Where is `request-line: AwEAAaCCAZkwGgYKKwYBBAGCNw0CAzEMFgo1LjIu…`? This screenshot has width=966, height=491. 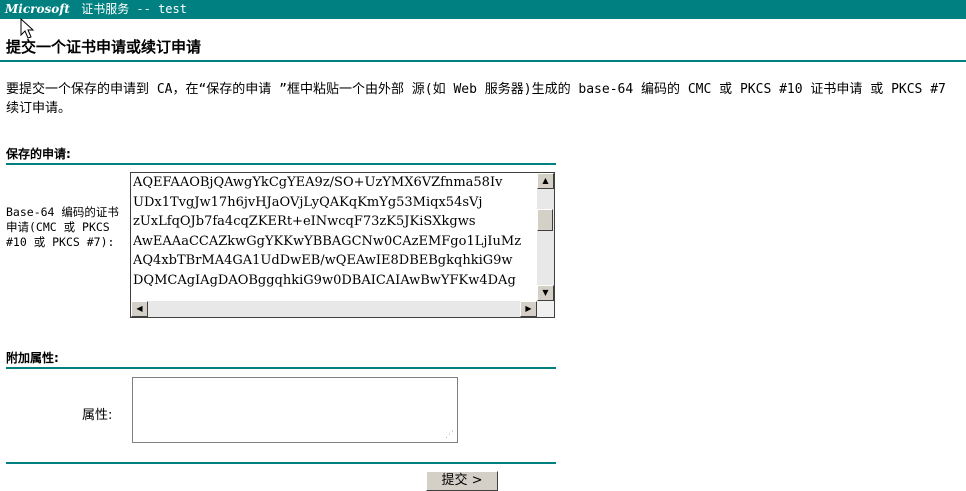
request-line: AwEAAaCCAZkwGgYKKwYBBAGCNw0CAzEMFgo1LjIu… is located at coordinates (327, 241).